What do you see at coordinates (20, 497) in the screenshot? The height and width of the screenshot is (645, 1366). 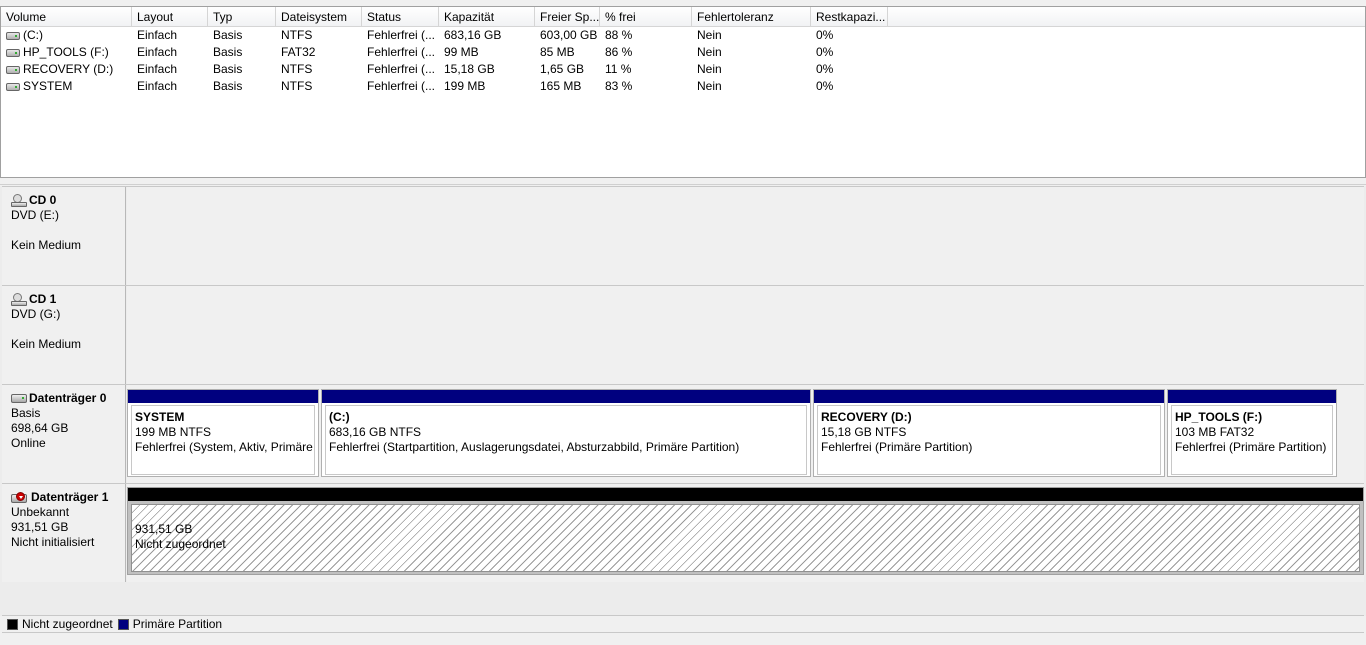 I see `hard-disk-error-icon` at bounding box center [20, 497].